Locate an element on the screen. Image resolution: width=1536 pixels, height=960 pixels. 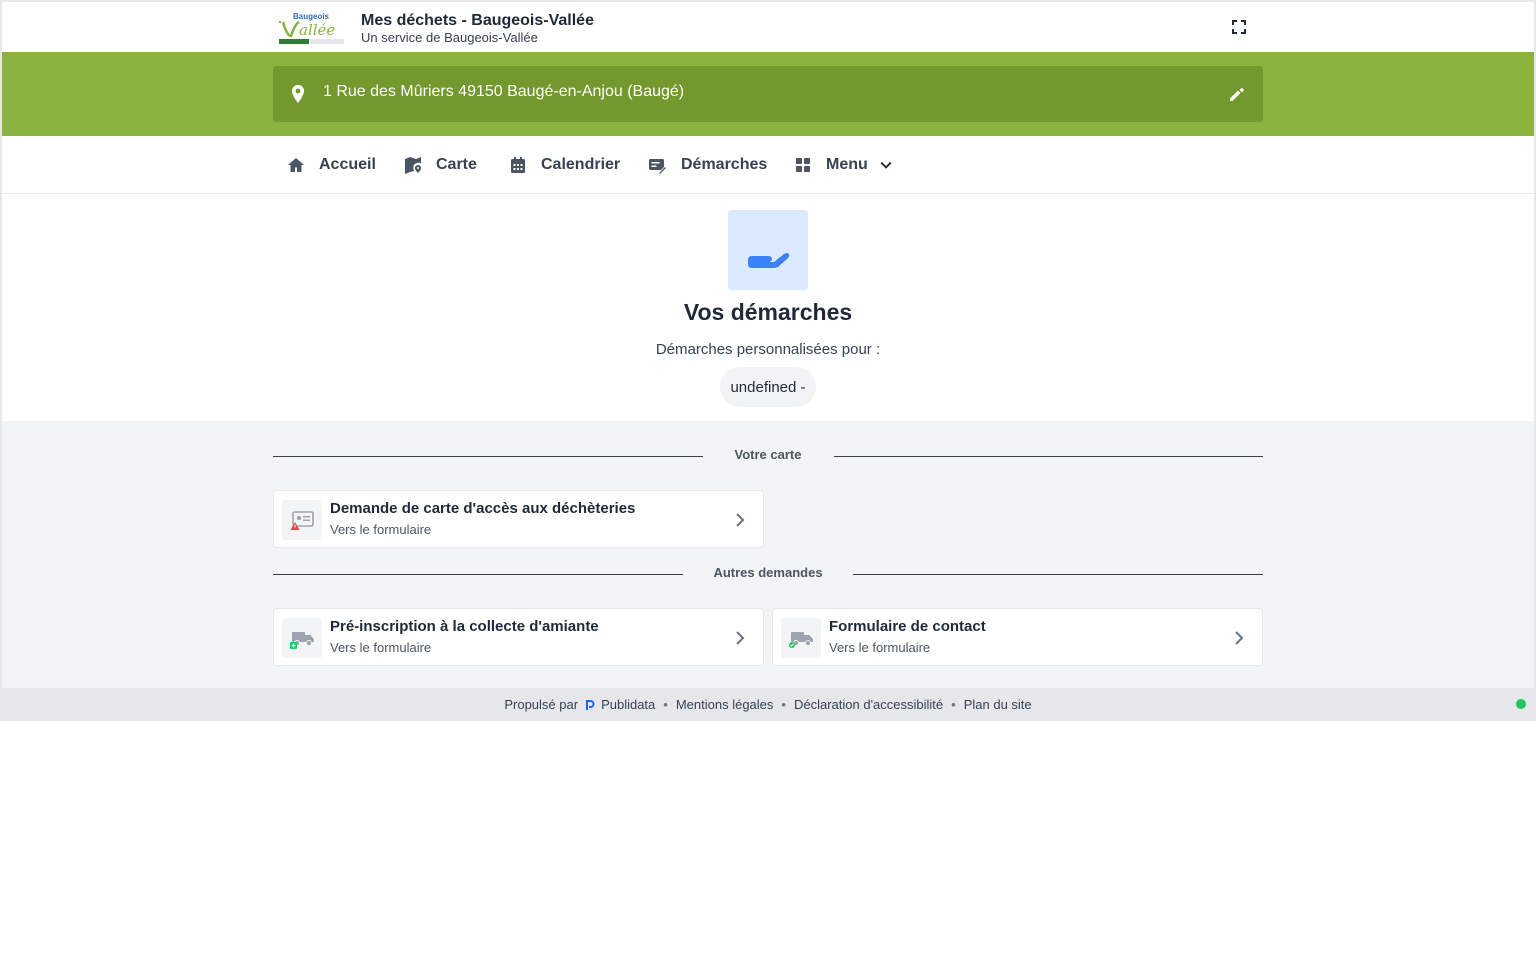
home-icon is located at coordinates (296, 165).